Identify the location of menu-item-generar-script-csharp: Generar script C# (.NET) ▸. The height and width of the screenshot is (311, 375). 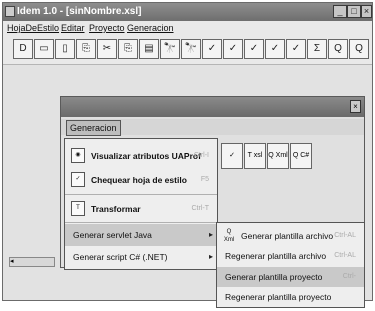
(141, 257).